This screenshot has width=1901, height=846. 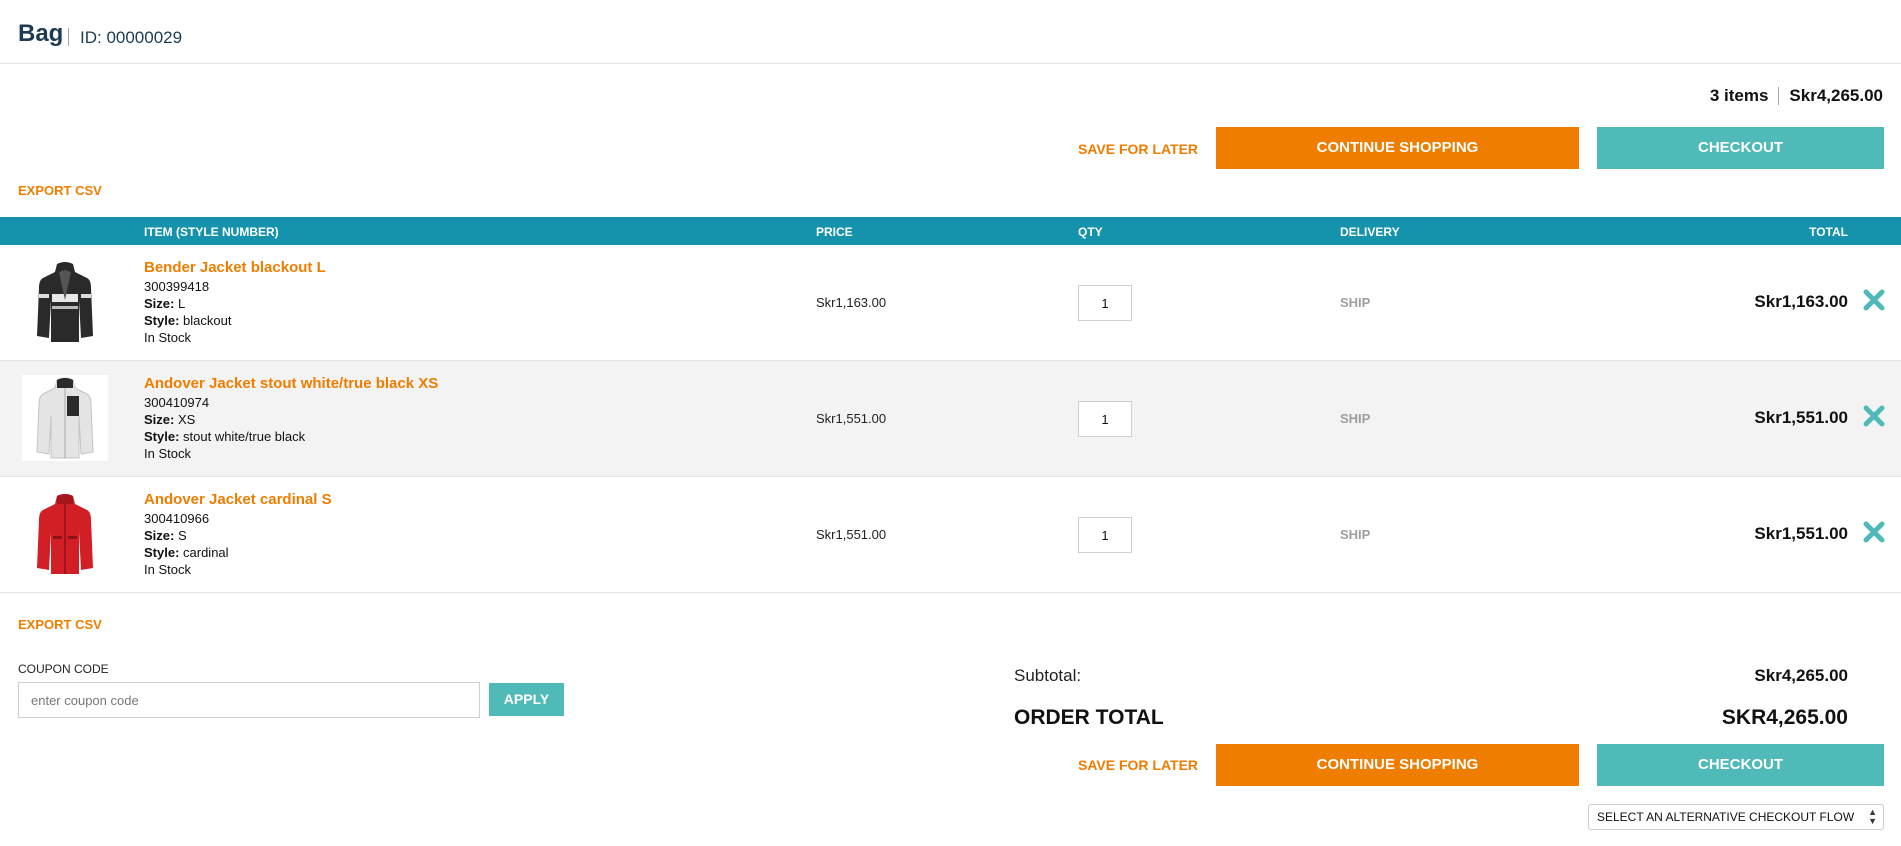 What do you see at coordinates (526, 699) in the screenshot?
I see `apply-coupon-button: APPLY` at bounding box center [526, 699].